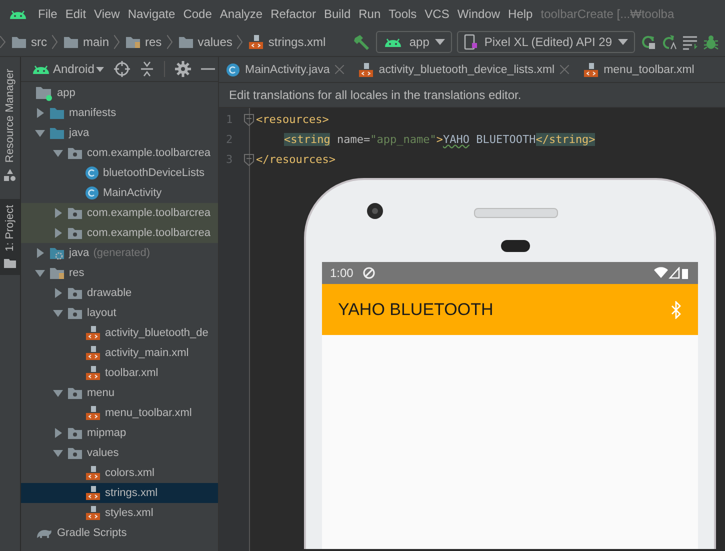 This screenshot has height=551, width=725. Describe the element at coordinates (119, 333) in the screenshot. I see `tree-item: activity_bluetooth_de` at that location.